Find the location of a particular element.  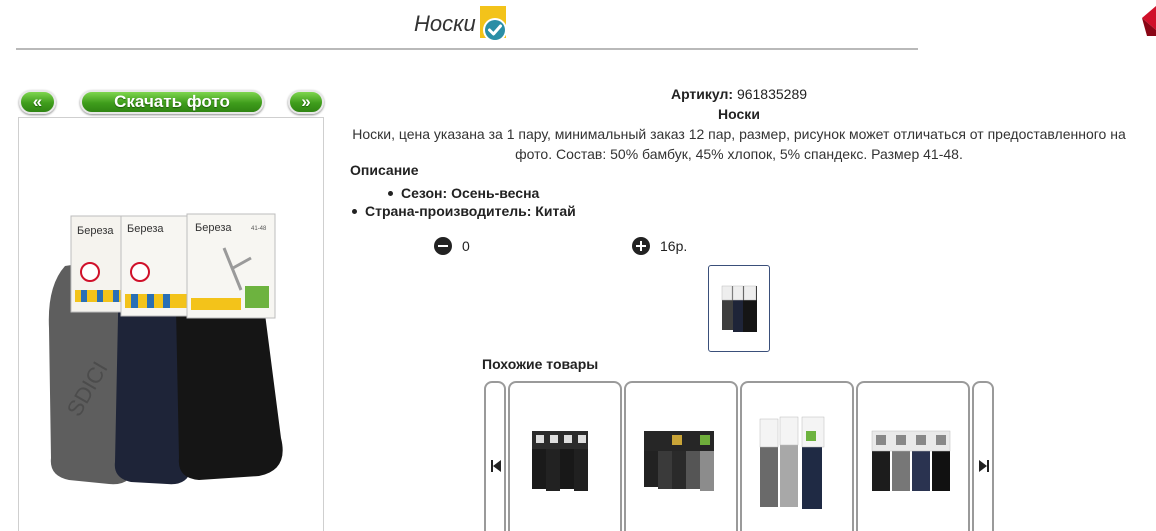

specs-heading: Описание is located at coordinates (384, 170).